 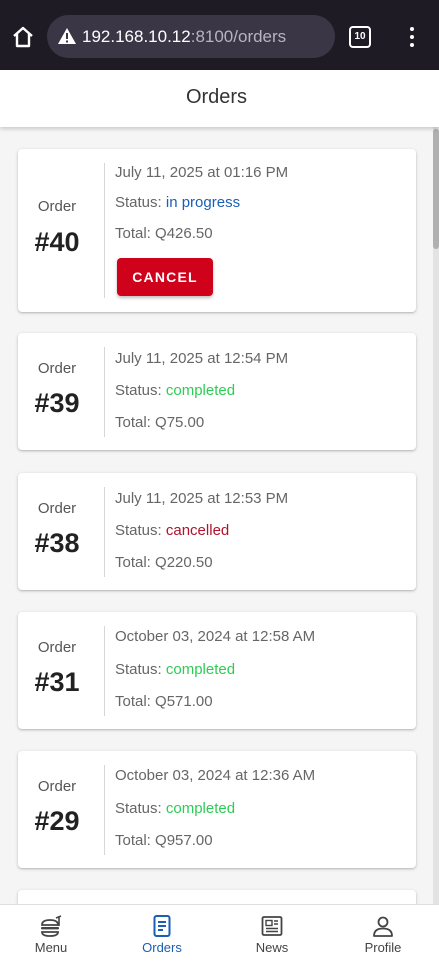 I want to click on order-number: #40, so click(x=57, y=242).